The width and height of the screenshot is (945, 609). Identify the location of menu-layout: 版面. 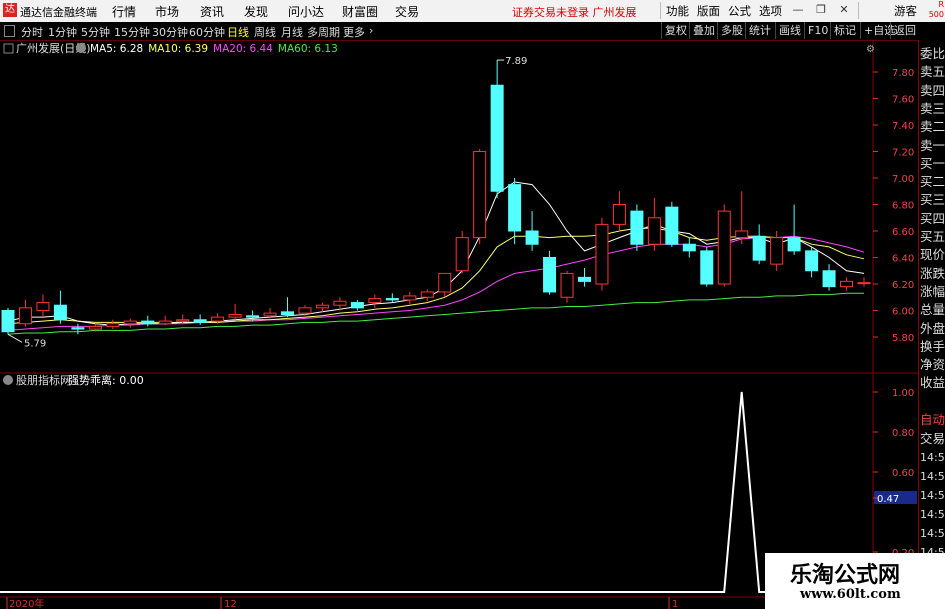
(708, 11).